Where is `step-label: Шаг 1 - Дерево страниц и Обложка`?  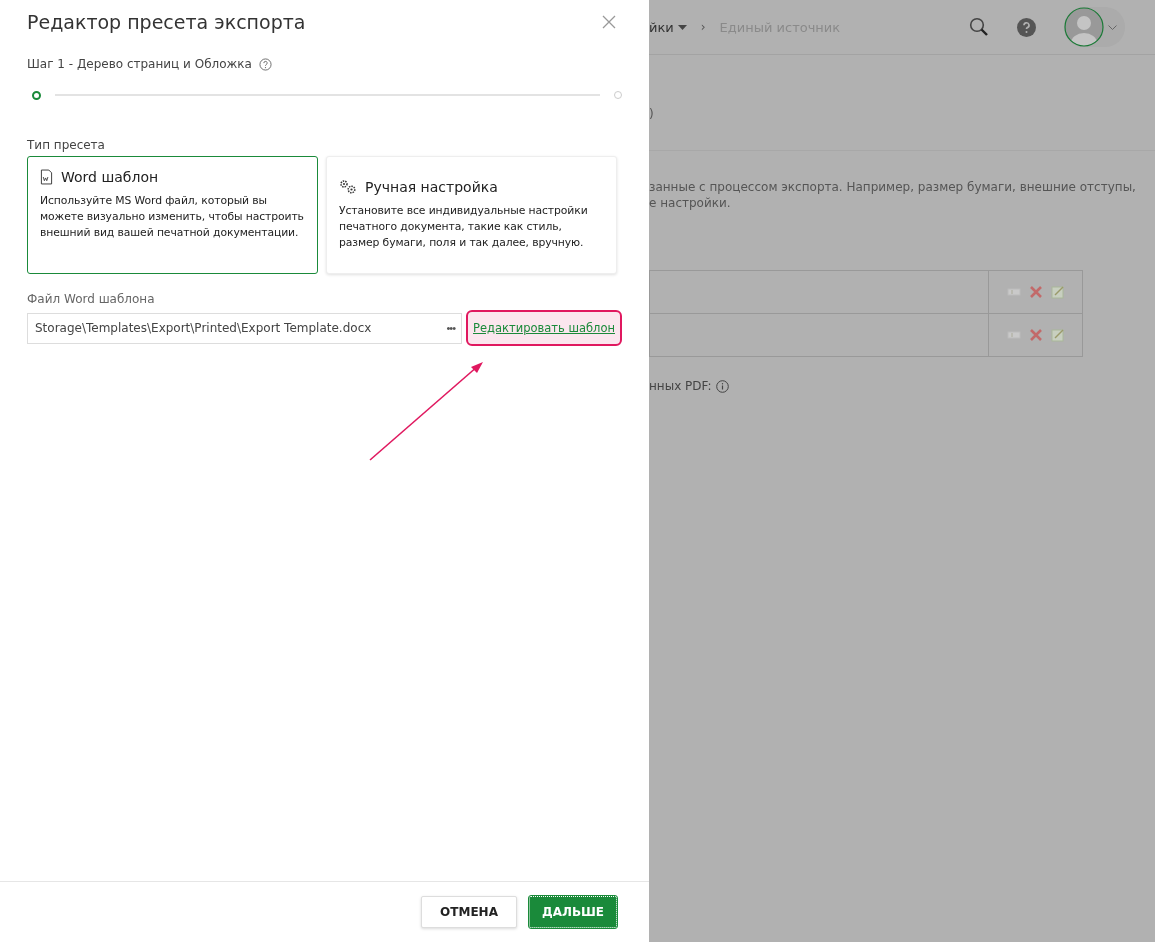
step-label: Шаг 1 - Дерево страниц и Обложка is located at coordinates (139, 64).